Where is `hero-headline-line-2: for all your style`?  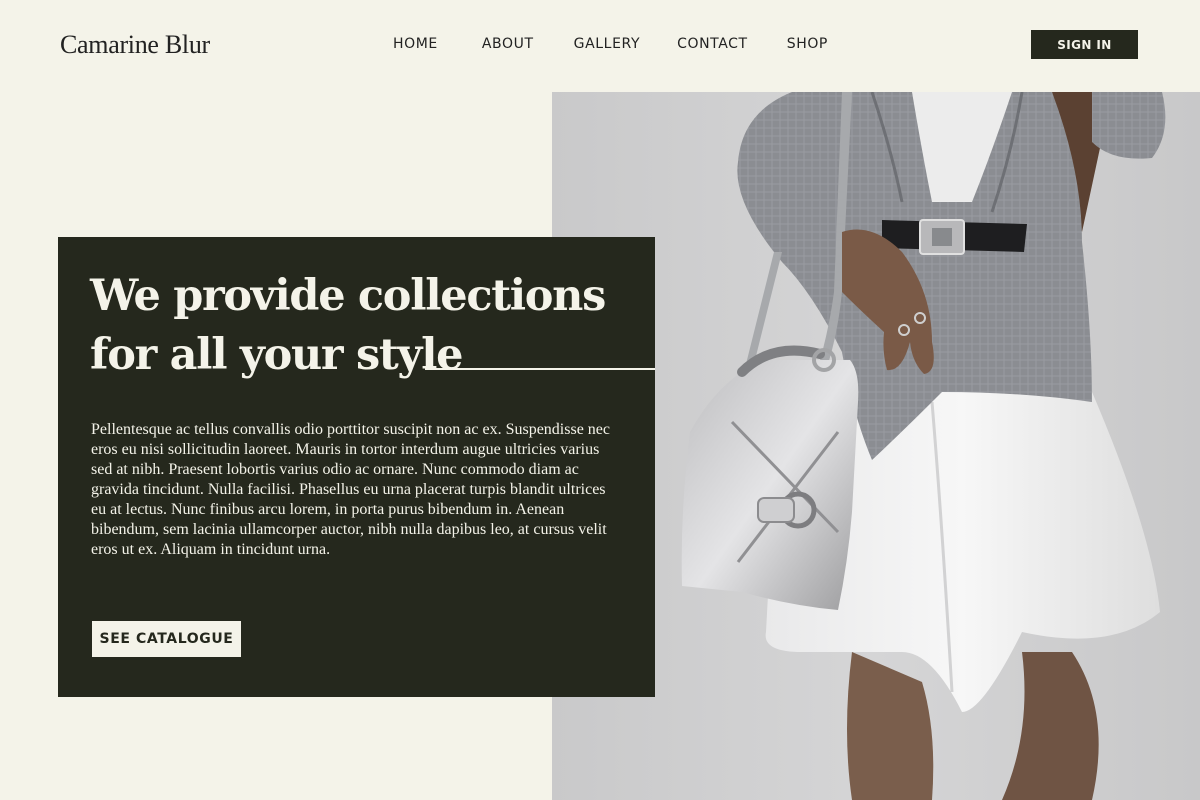
hero-headline-line-2: for all your style is located at coordinates (277, 355).